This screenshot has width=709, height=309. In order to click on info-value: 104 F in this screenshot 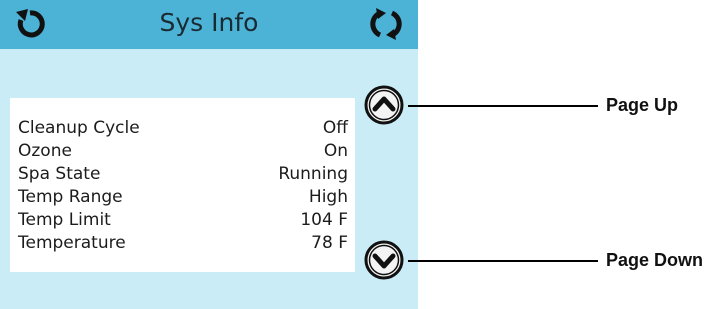, I will do `click(324, 220)`.